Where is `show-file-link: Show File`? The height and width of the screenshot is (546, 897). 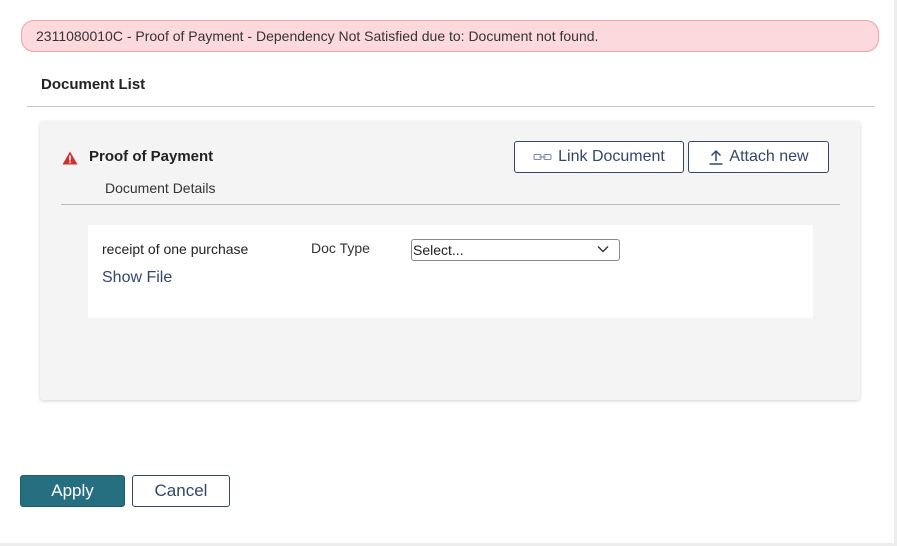
show-file-link: Show File is located at coordinates (137, 278).